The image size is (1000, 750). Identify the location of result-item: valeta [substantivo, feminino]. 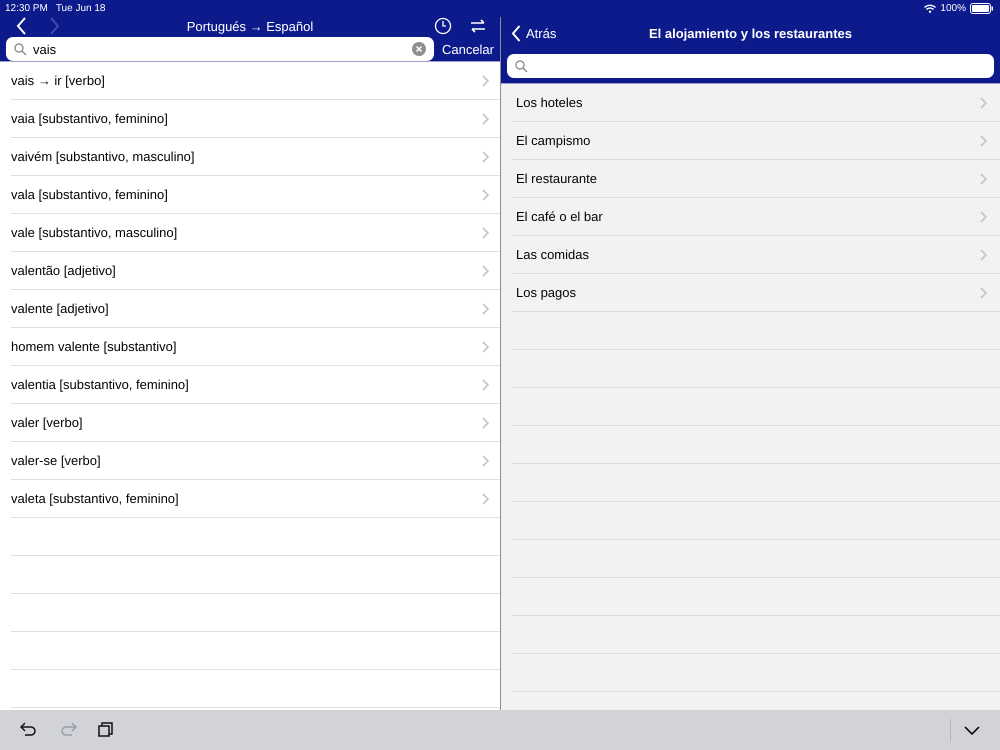
(95, 498).